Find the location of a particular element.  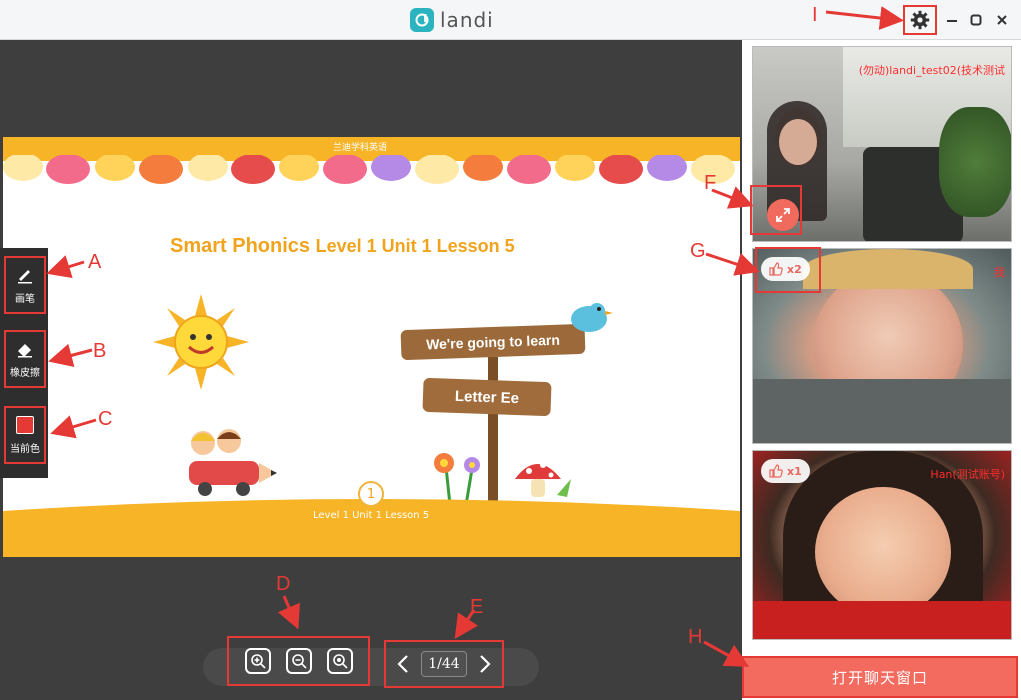

drawing-toolbar: 画笔 橡皮擦 当前色 is located at coordinates (24, 363).